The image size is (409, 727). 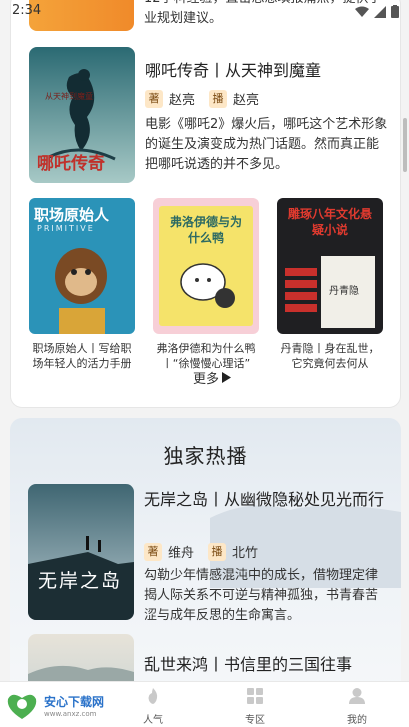 I want to click on watermark-sub: www.anxz.com, so click(x=70, y=713).